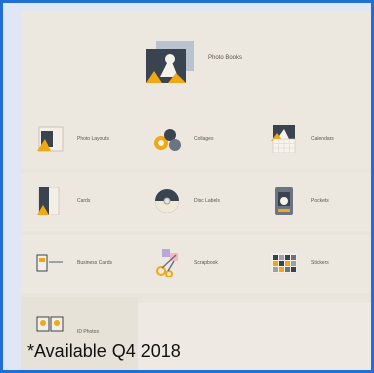  I want to click on tile-label: Cards, so click(84, 201).